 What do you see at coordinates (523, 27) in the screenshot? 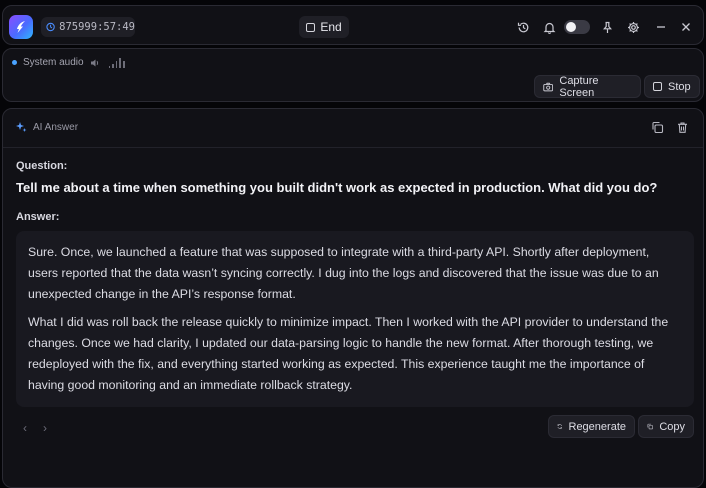
I see `history-icon` at bounding box center [523, 27].